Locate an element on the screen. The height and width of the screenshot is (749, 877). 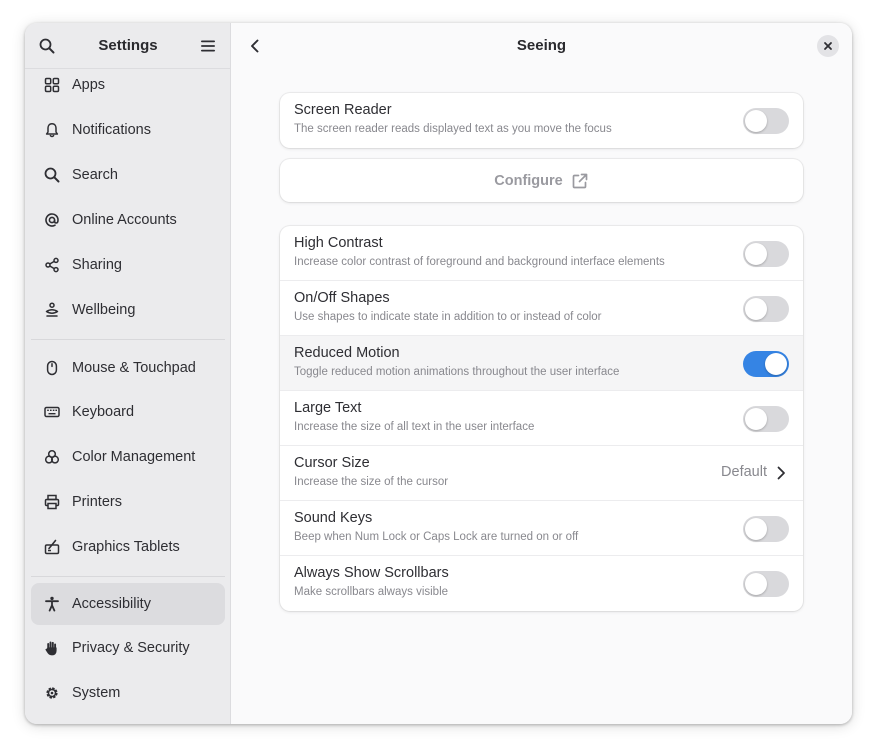
sidebar-item-privacy-security: Privacy & Security is located at coordinates (128, 648).